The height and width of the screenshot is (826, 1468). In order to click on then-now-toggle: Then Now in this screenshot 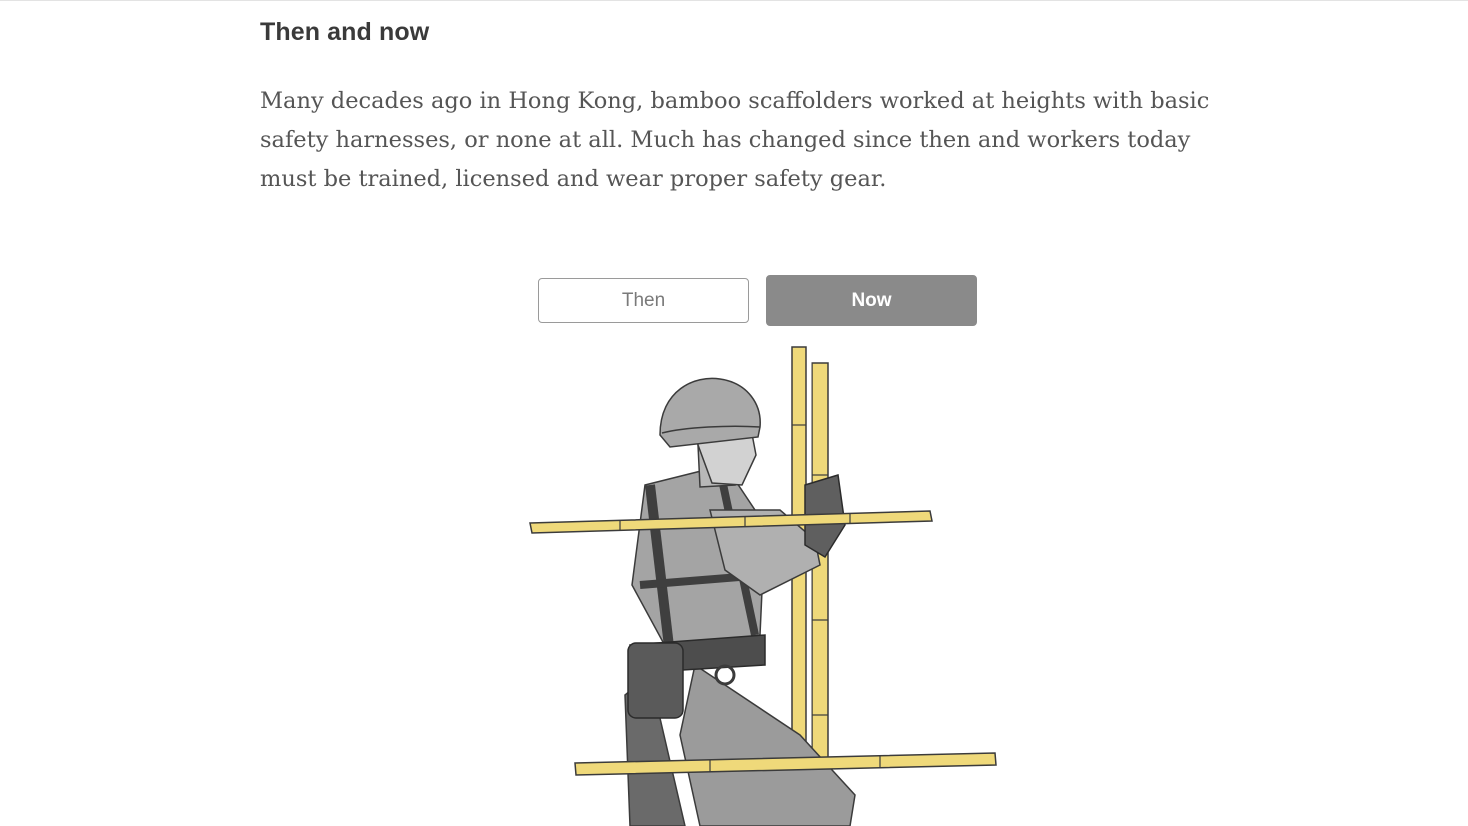, I will do `click(758, 301)`.